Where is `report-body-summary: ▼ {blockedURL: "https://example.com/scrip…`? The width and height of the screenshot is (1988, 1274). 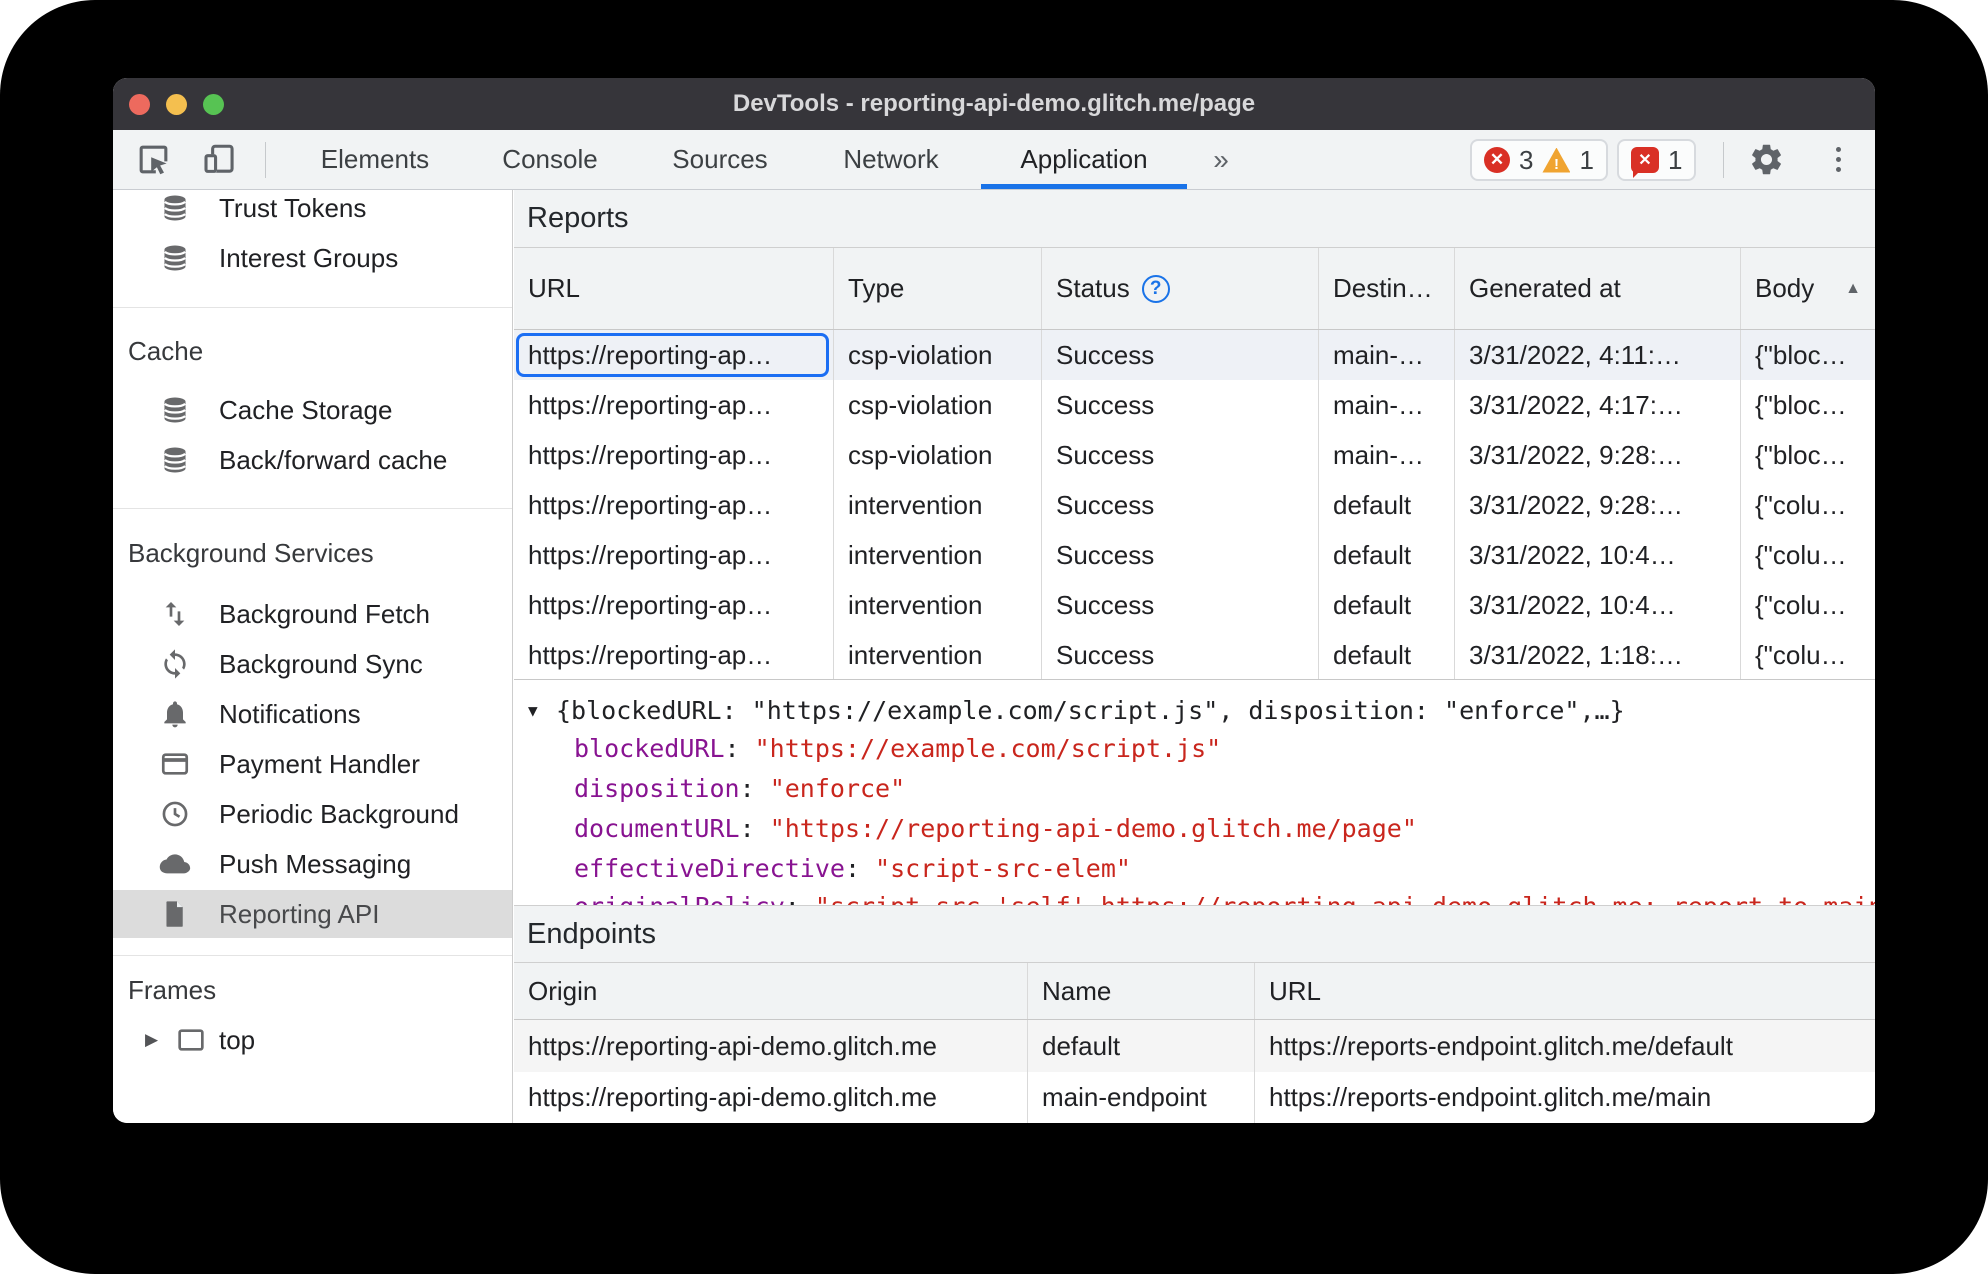
report-body-summary: ▼ {blockedURL: "https://example.com/scrip… is located at coordinates (1194, 710).